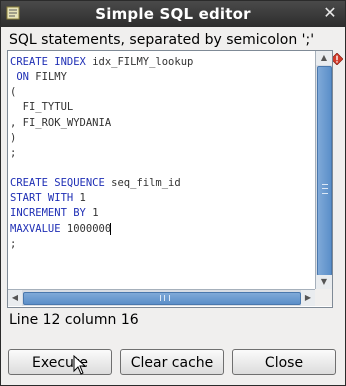 The height and width of the screenshot is (386, 346). What do you see at coordinates (45, 198) in the screenshot?
I see `sql-keyword: START WITH` at bounding box center [45, 198].